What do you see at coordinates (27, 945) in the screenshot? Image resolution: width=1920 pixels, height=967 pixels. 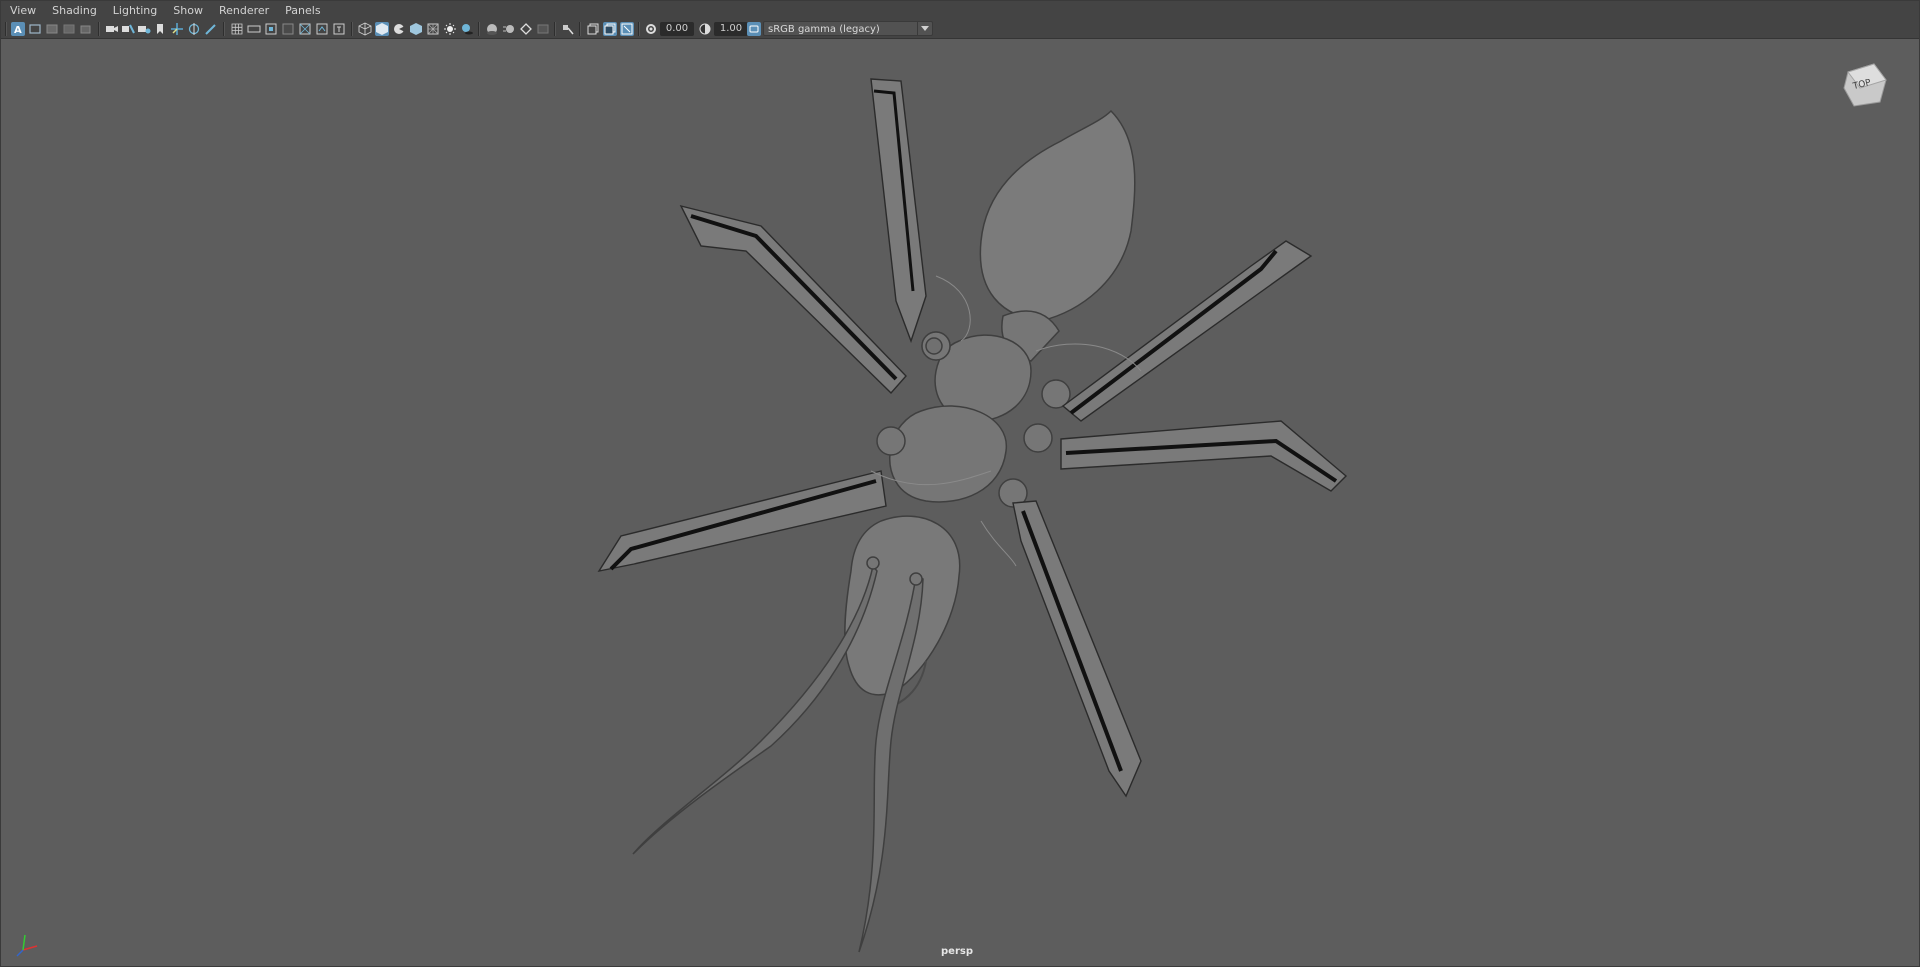 I see `axis-gizmo-icon` at bounding box center [27, 945].